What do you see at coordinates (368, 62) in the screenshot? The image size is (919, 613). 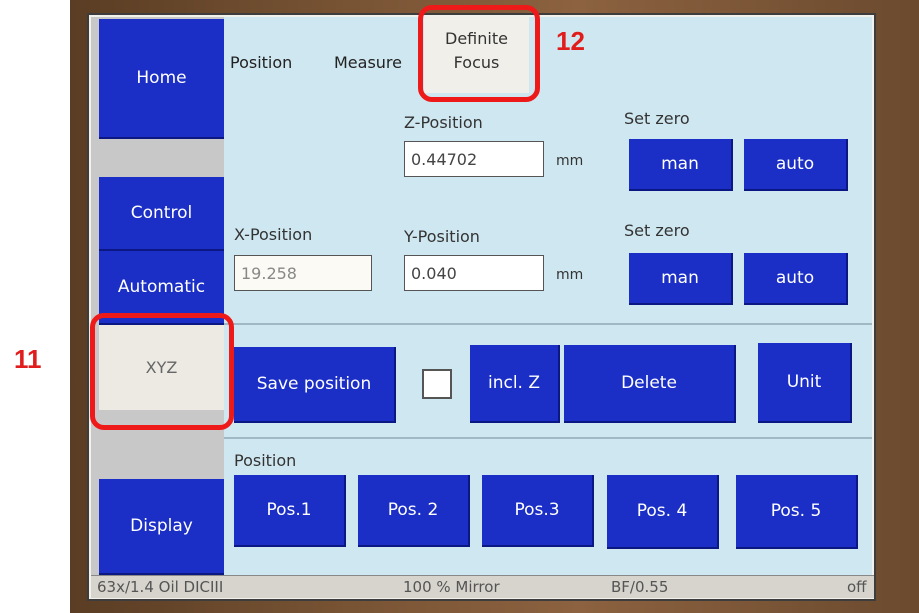 I see `tab-measure: Measure` at bounding box center [368, 62].